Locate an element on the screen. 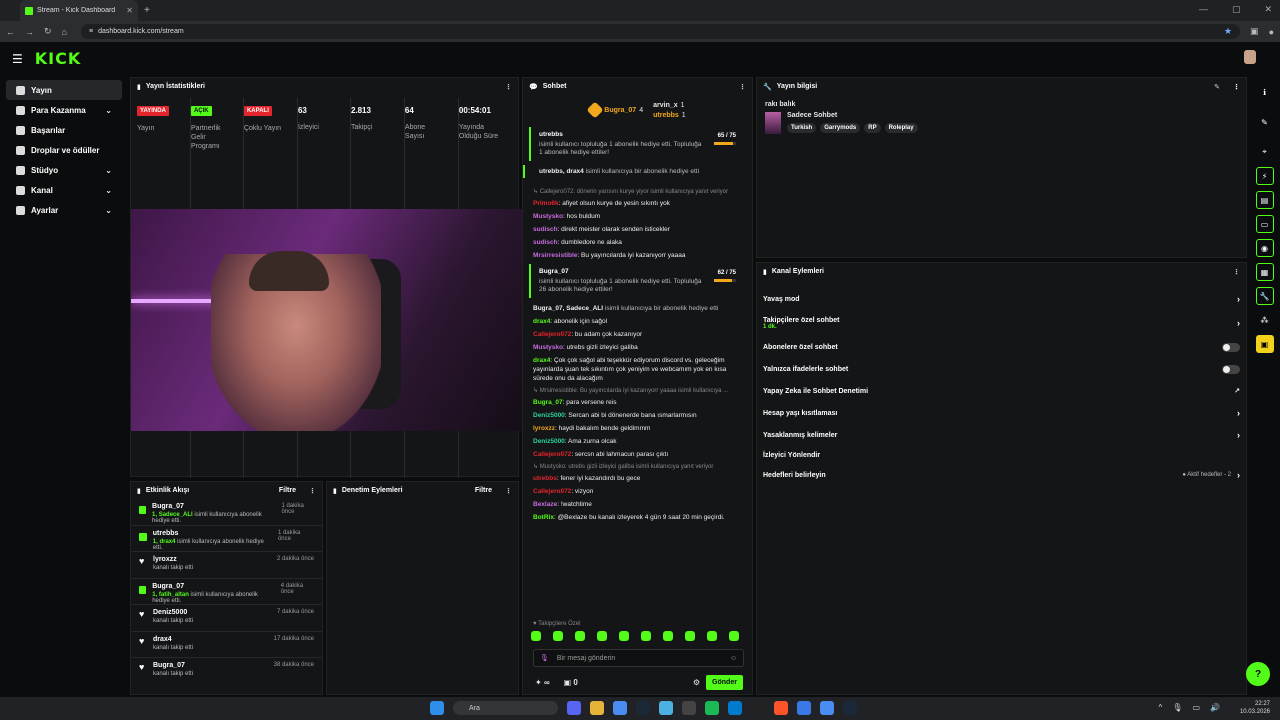 This screenshot has height=720, width=1280. clip-icon: ▣ is located at coordinates (1264, 344).